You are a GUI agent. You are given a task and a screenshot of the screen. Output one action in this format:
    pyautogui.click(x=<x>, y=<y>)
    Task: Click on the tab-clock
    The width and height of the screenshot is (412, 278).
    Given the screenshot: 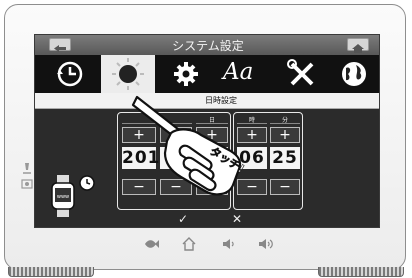 What is the action you would take?
    pyautogui.click(x=70, y=74)
    